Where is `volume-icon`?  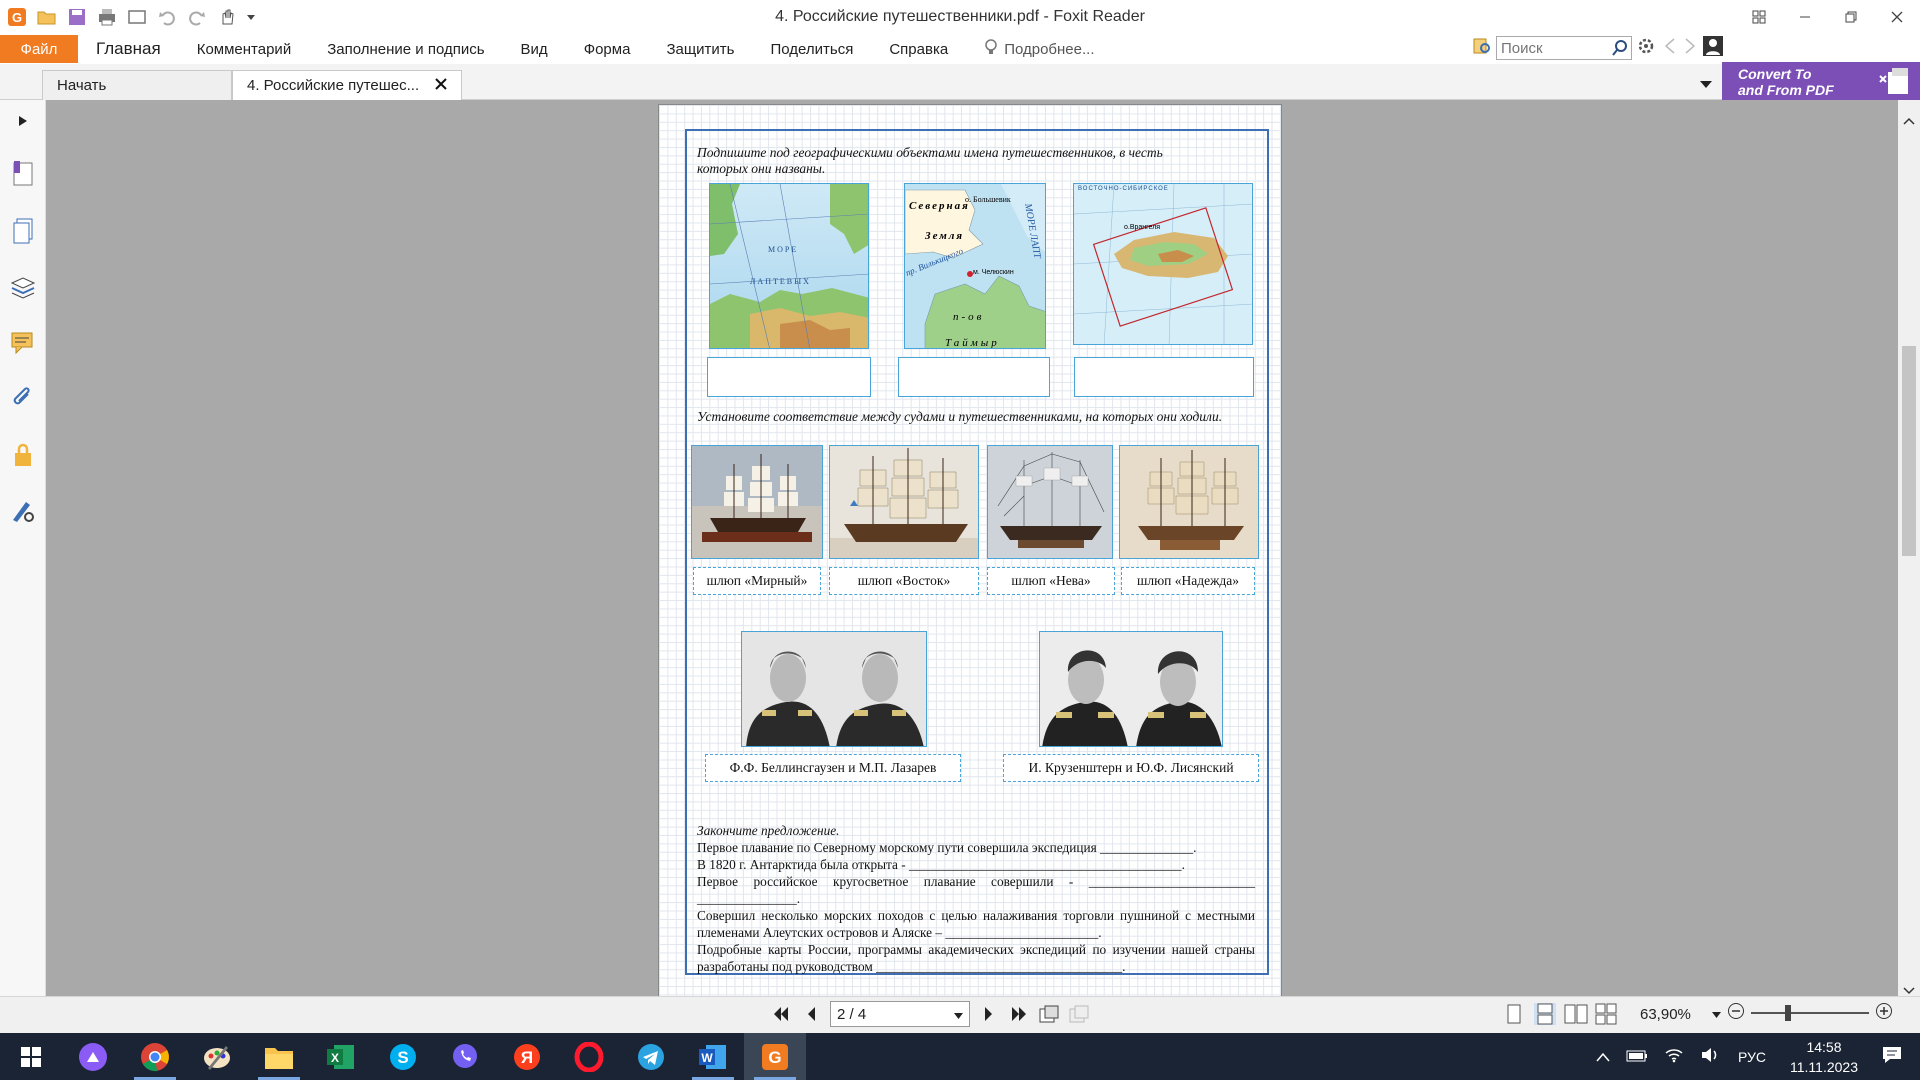
volume-icon is located at coordinates (1710, 1056).